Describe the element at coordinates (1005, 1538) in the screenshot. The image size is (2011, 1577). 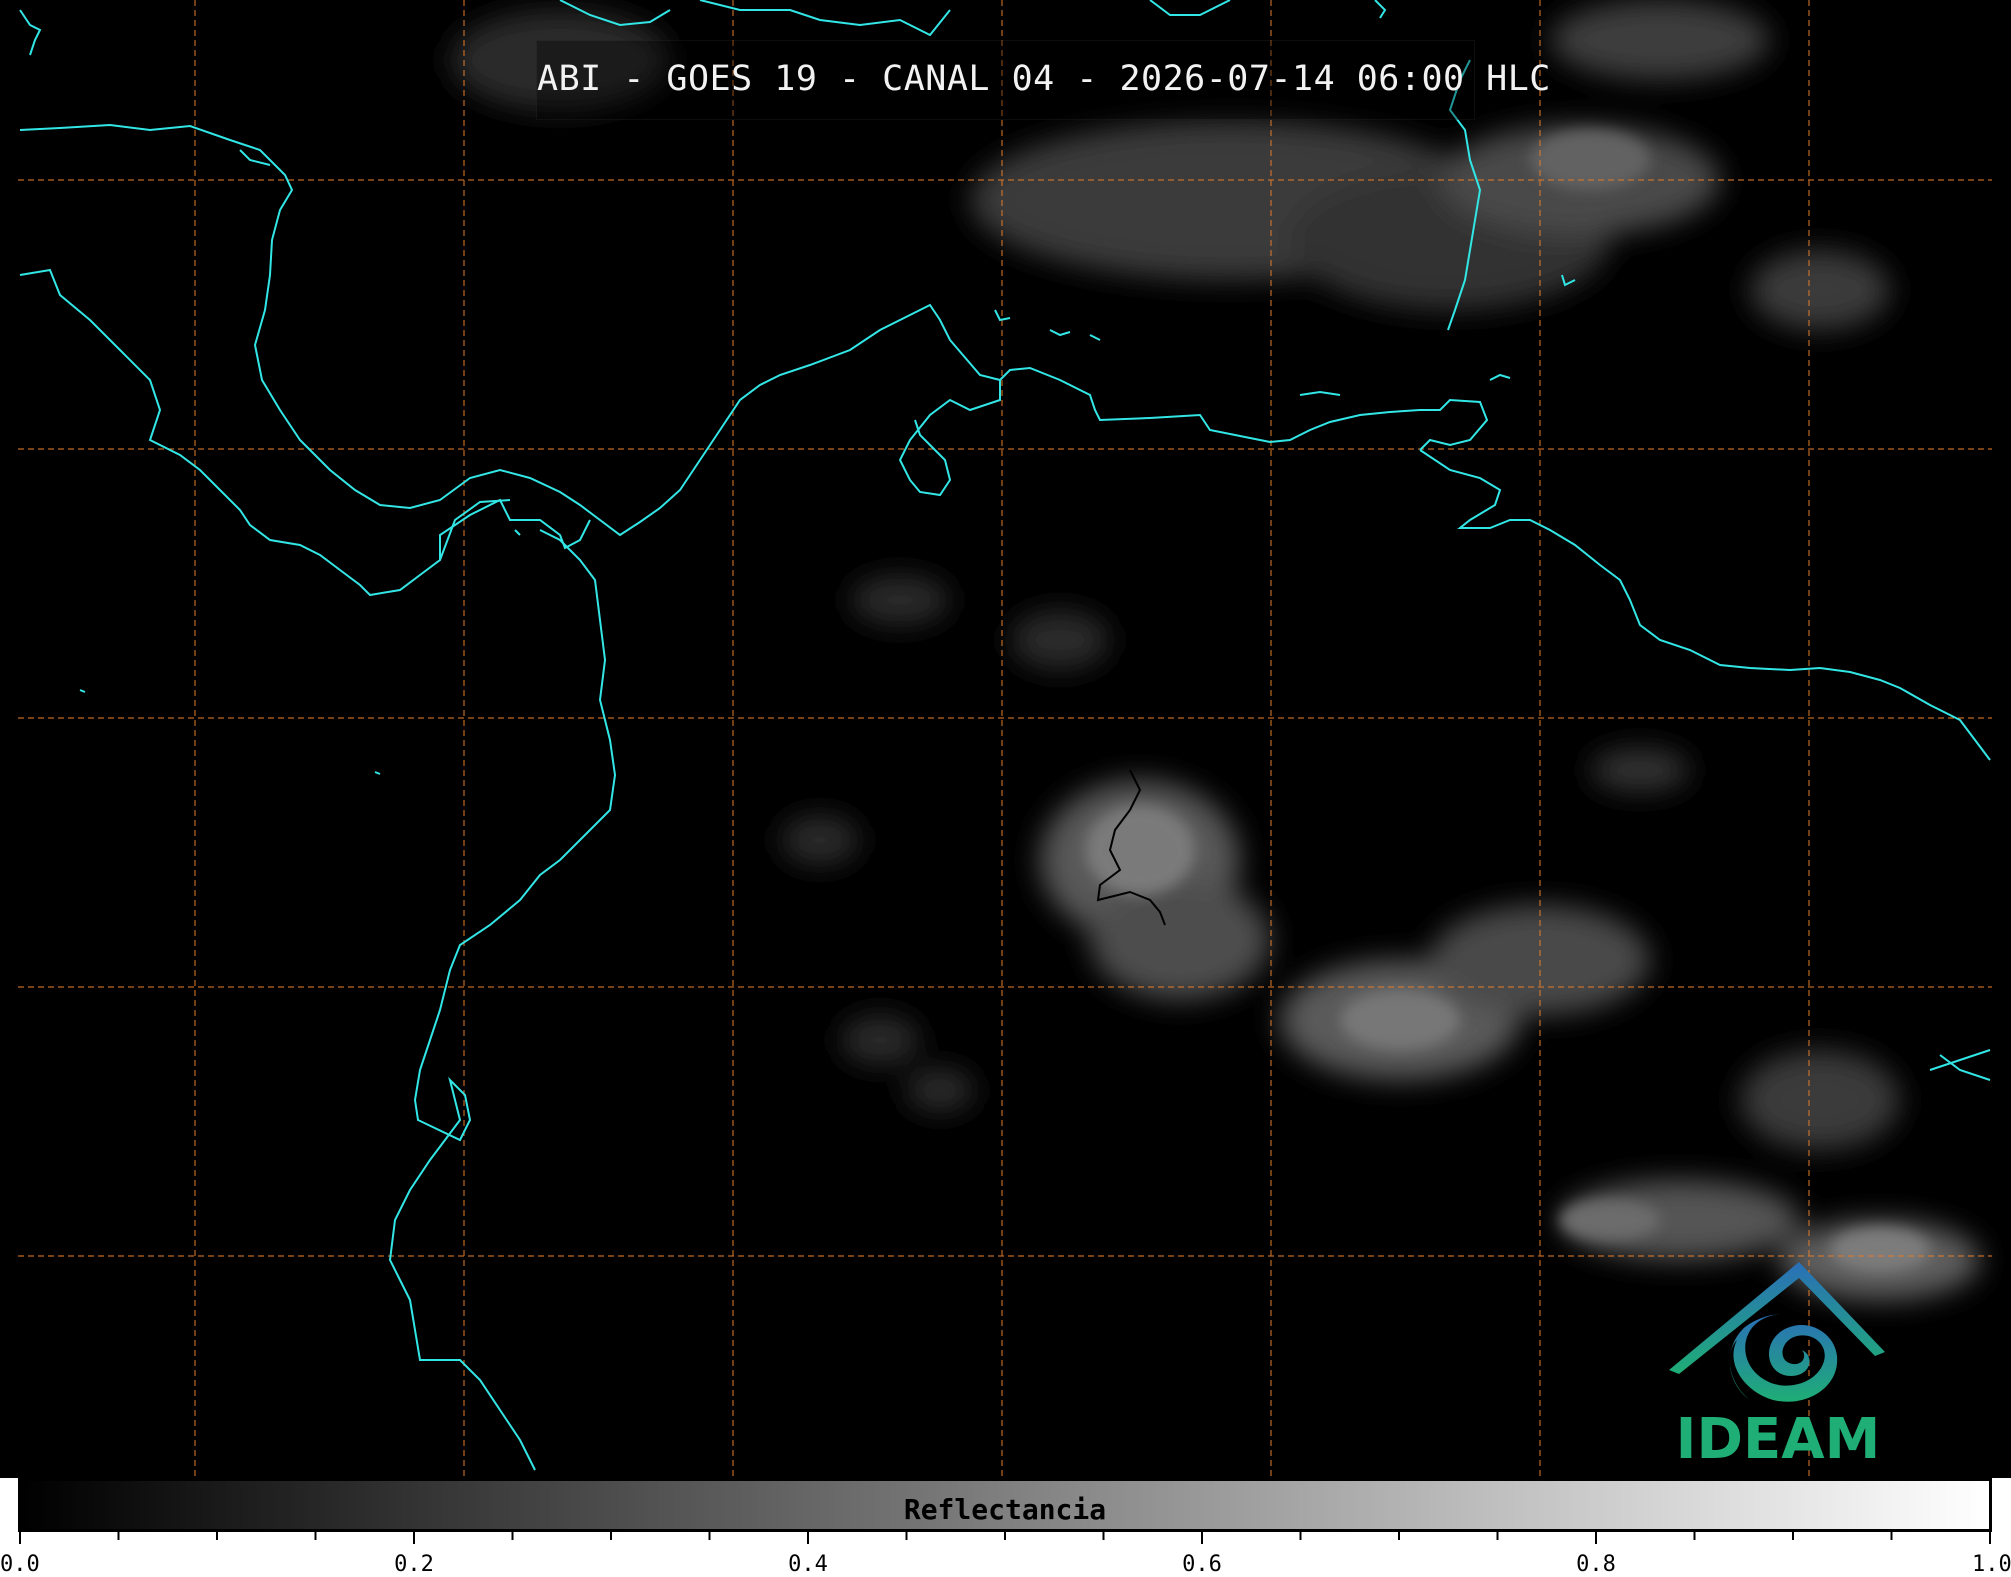
I see `colorbar-ticks` at that location.